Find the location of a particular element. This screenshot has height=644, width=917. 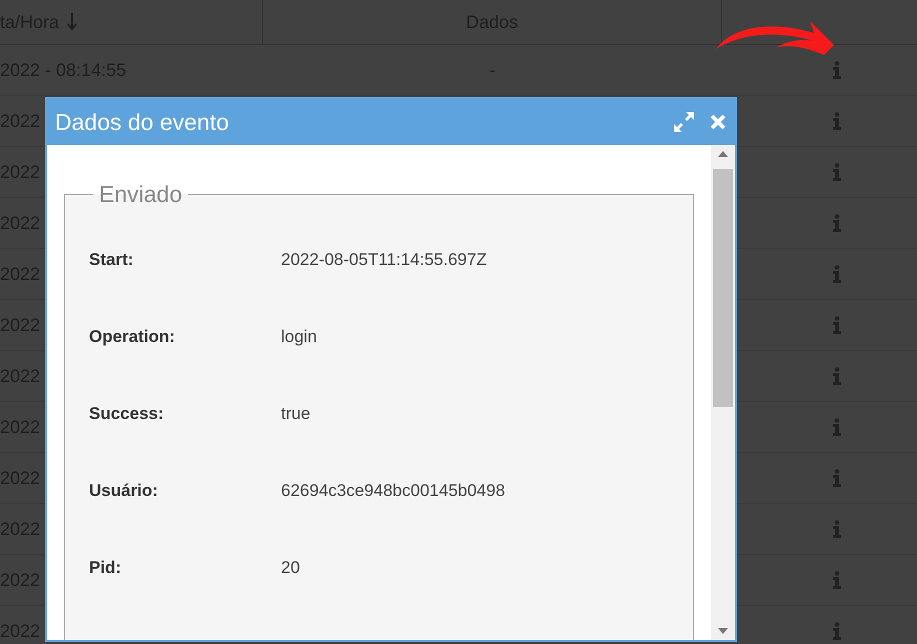

scroll-thumb is located at coordinates (723, 288).